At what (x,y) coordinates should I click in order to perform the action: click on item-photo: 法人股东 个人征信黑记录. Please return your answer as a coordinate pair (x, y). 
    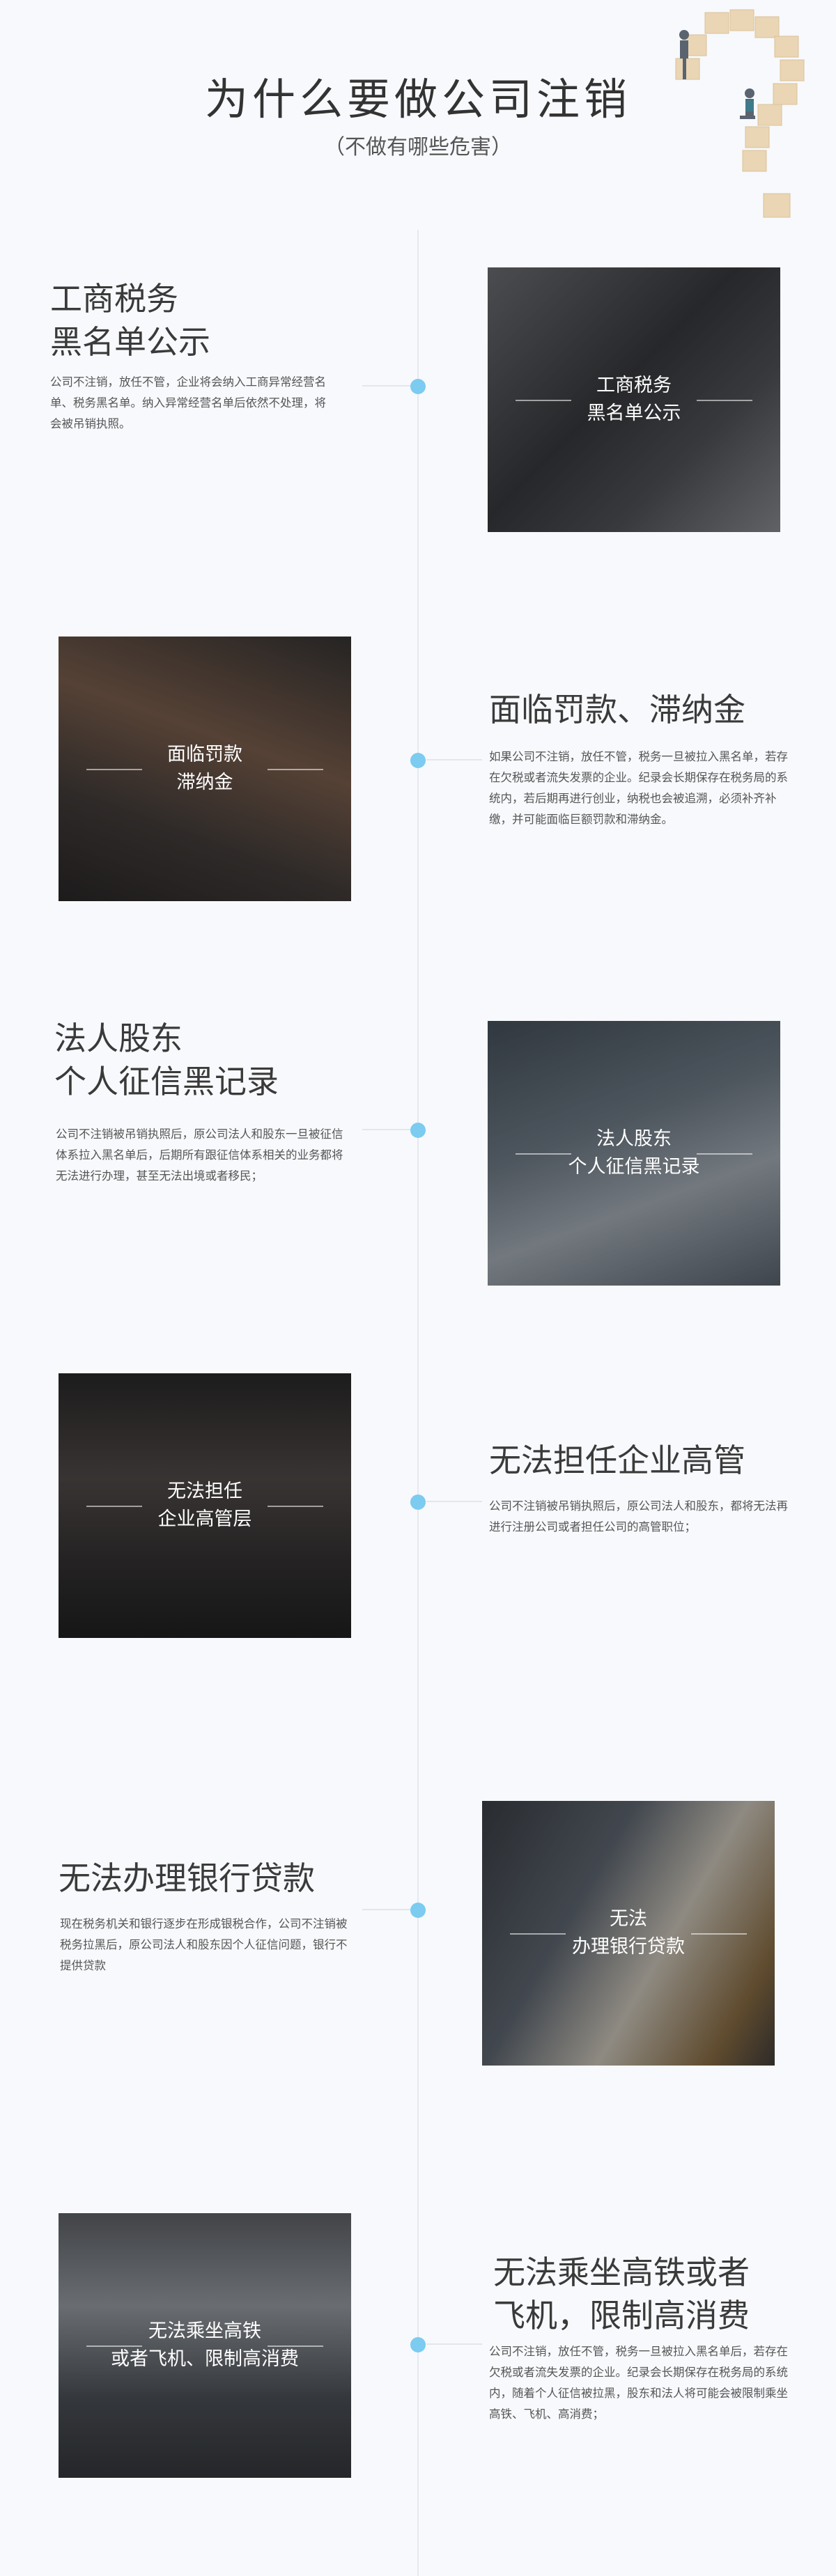
    Looking at the image, I should click on (634, 1153).